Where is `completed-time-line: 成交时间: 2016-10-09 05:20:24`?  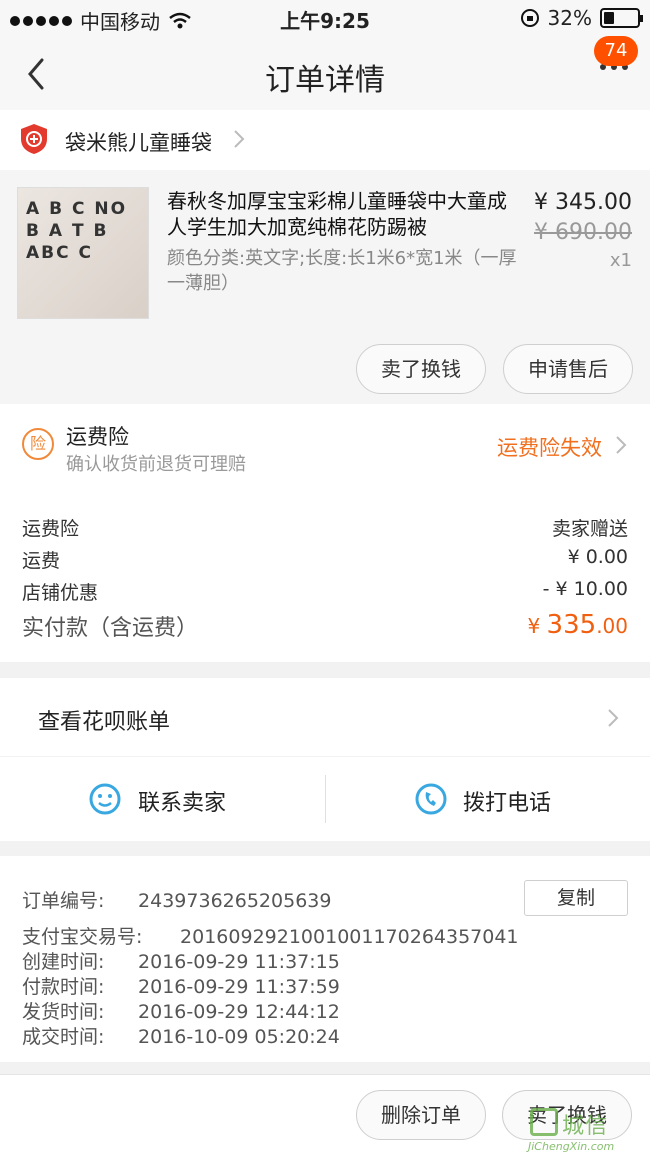
completed-time-line: 成交时间: 2016-10-09 05:20:24 is located at coordinates (181, 1035).